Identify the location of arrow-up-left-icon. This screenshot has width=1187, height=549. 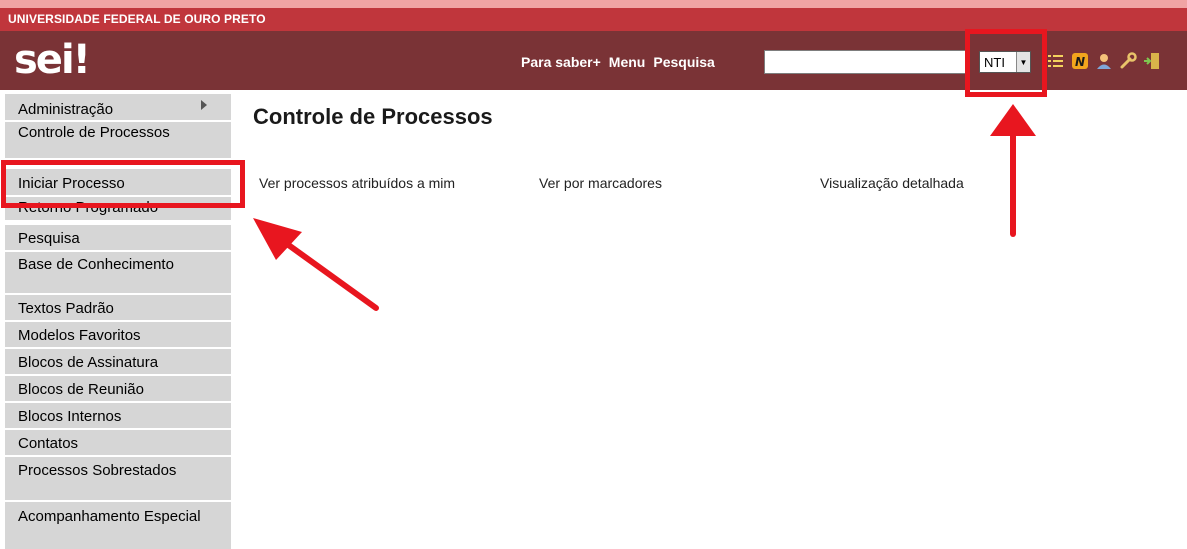
(316, 264).